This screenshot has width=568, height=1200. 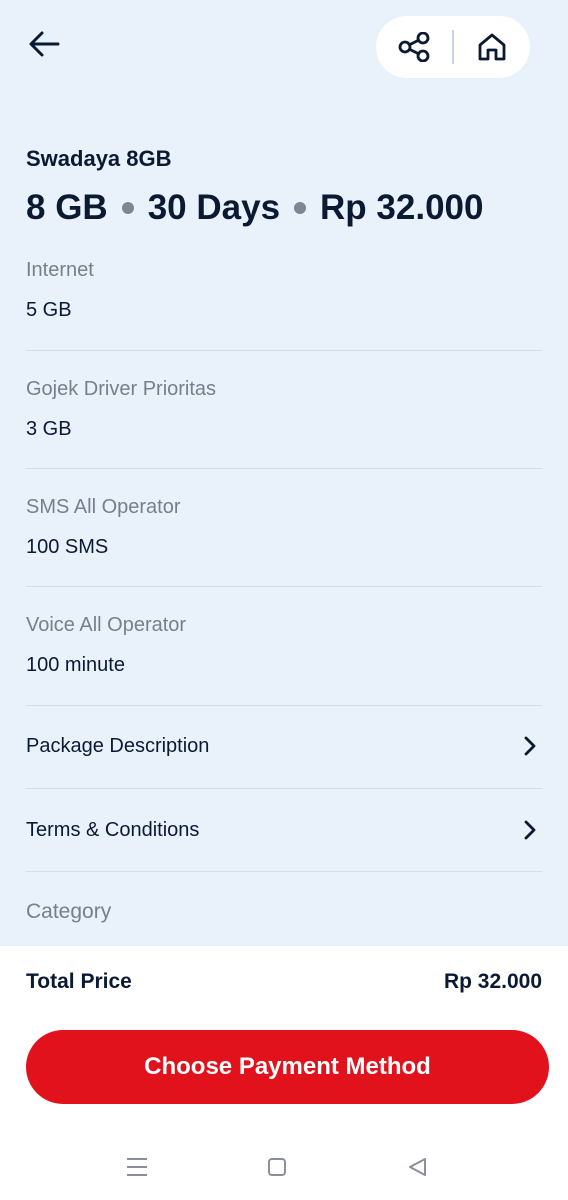 I want to click on detail-value: 100 SMS, so click(x=67, y=547).